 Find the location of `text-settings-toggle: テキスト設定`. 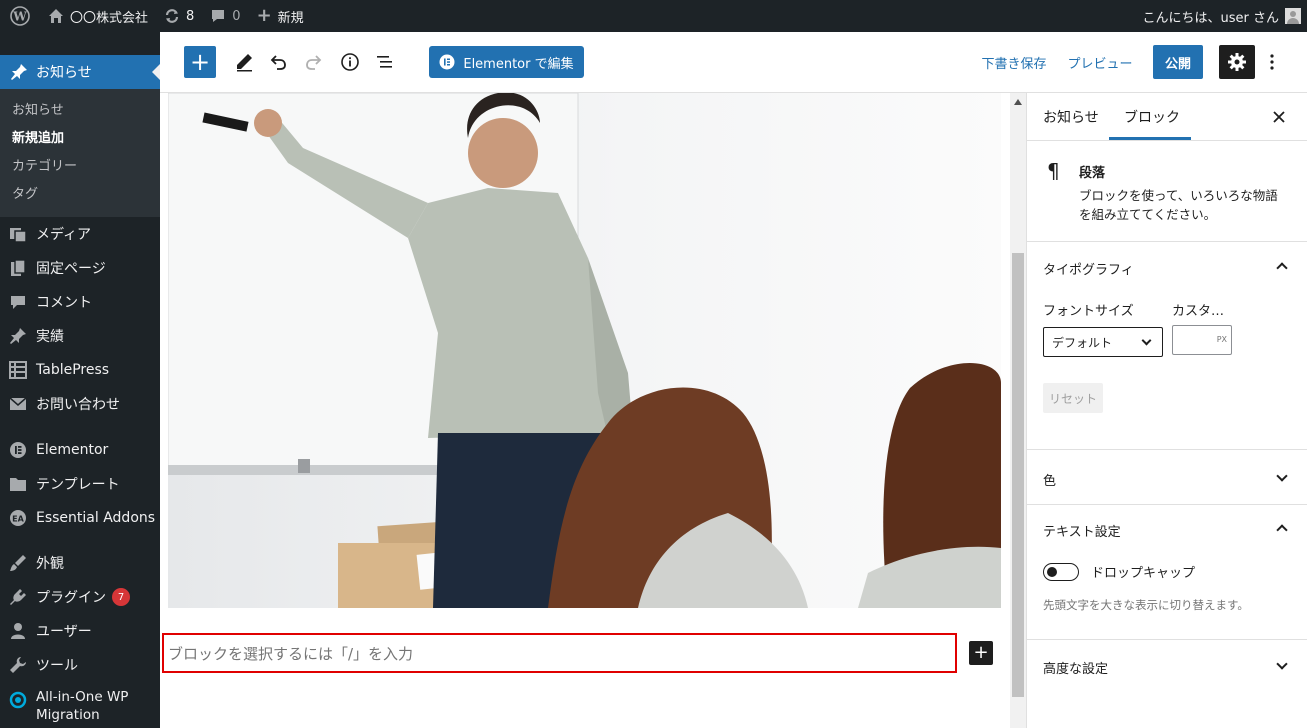

text-settings-toggle: テキスト設定 is located at coordinates (1167, 529).